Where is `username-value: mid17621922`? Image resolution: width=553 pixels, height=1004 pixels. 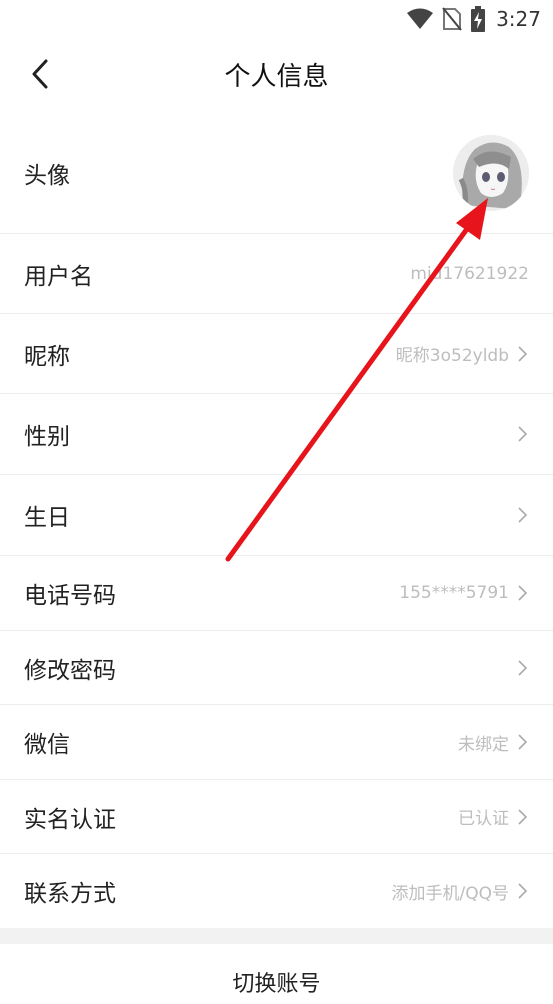 username-value: mid17621922 is located at coordinates (469, 273).